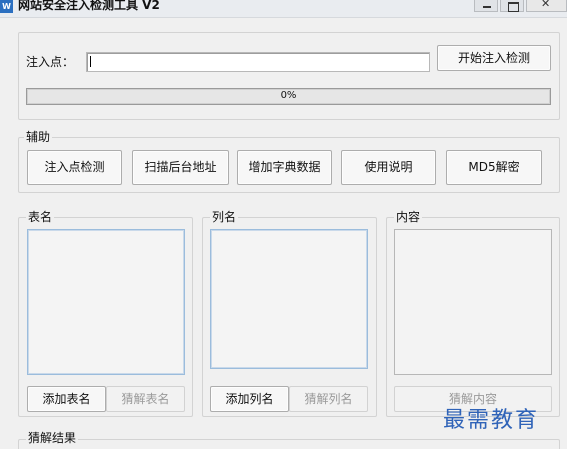  I want to click on guess-column-button: 猜解列名, so click(328, 399).